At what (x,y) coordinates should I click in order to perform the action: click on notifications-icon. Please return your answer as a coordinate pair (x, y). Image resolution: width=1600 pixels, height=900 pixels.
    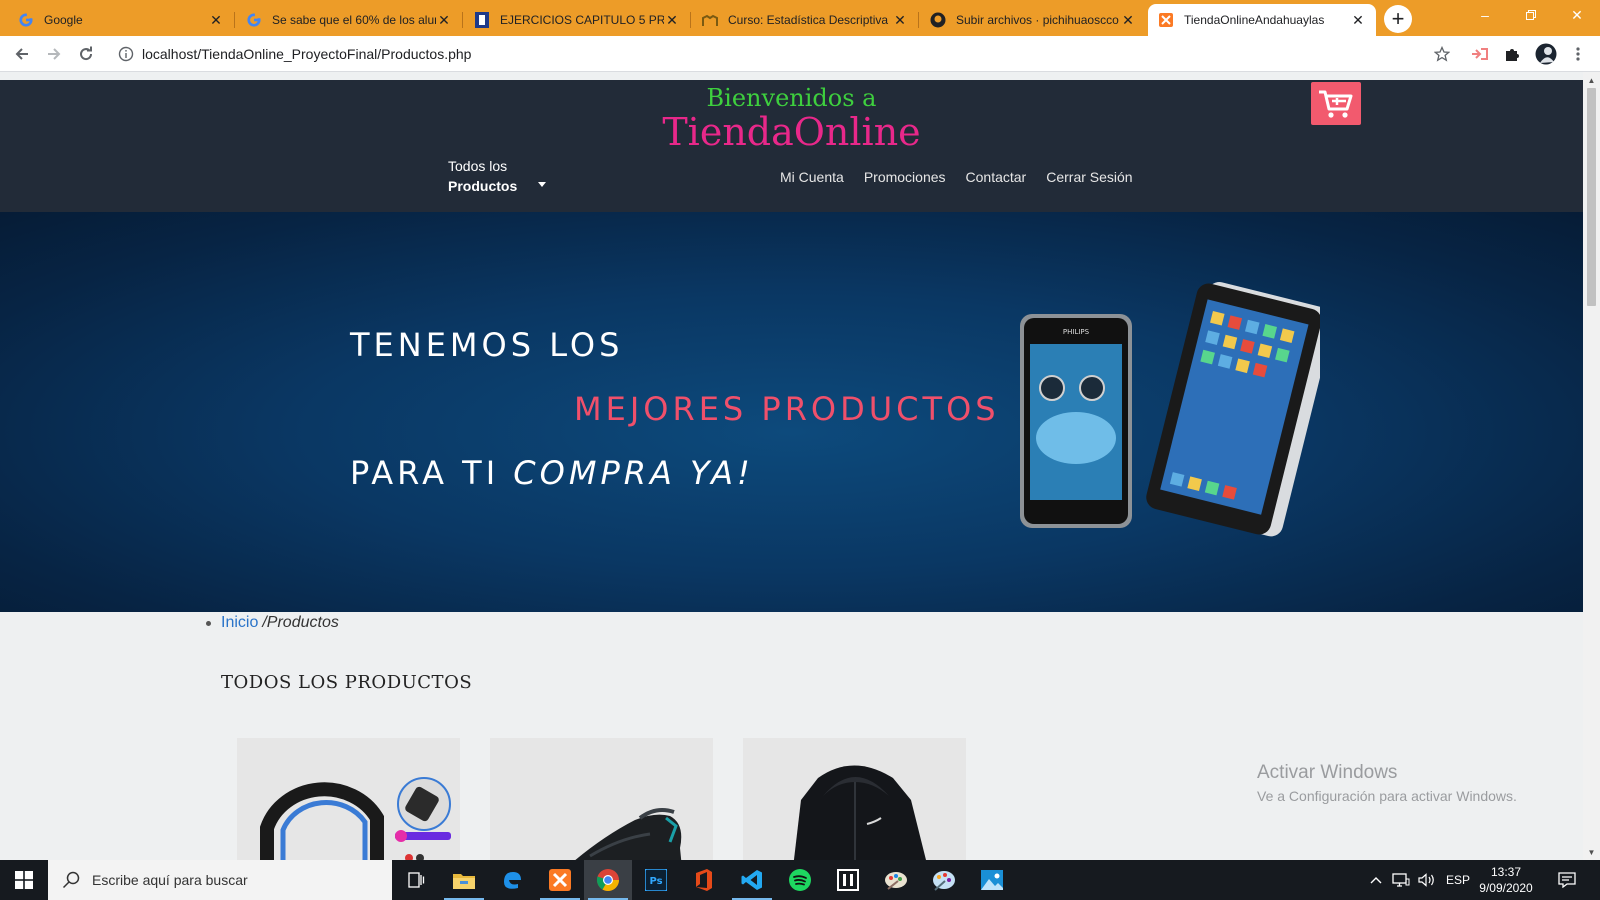
    Looking at the image, I should click on (1567, 880).